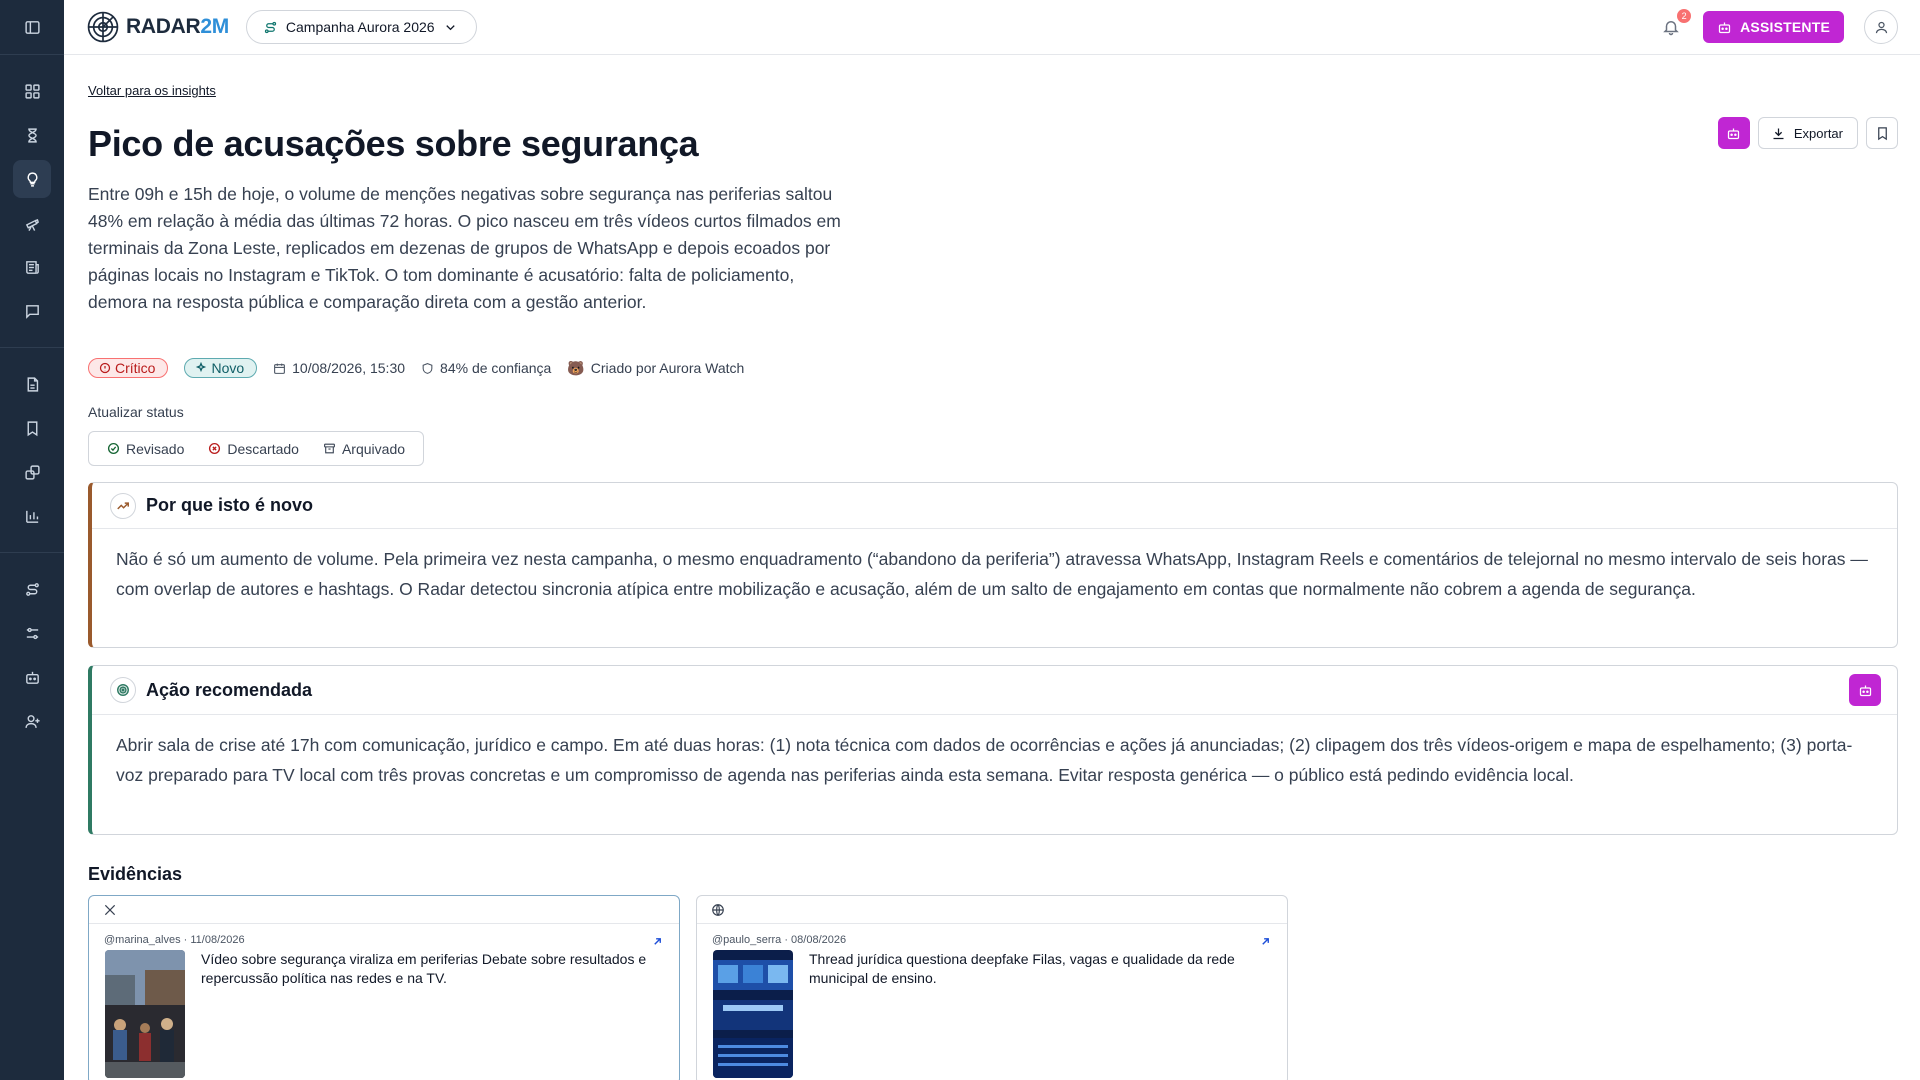  What do you see at coordinates (32, 450) in the screenshot?
I see `sidebar-group-content` at bounding box center [32, 450].